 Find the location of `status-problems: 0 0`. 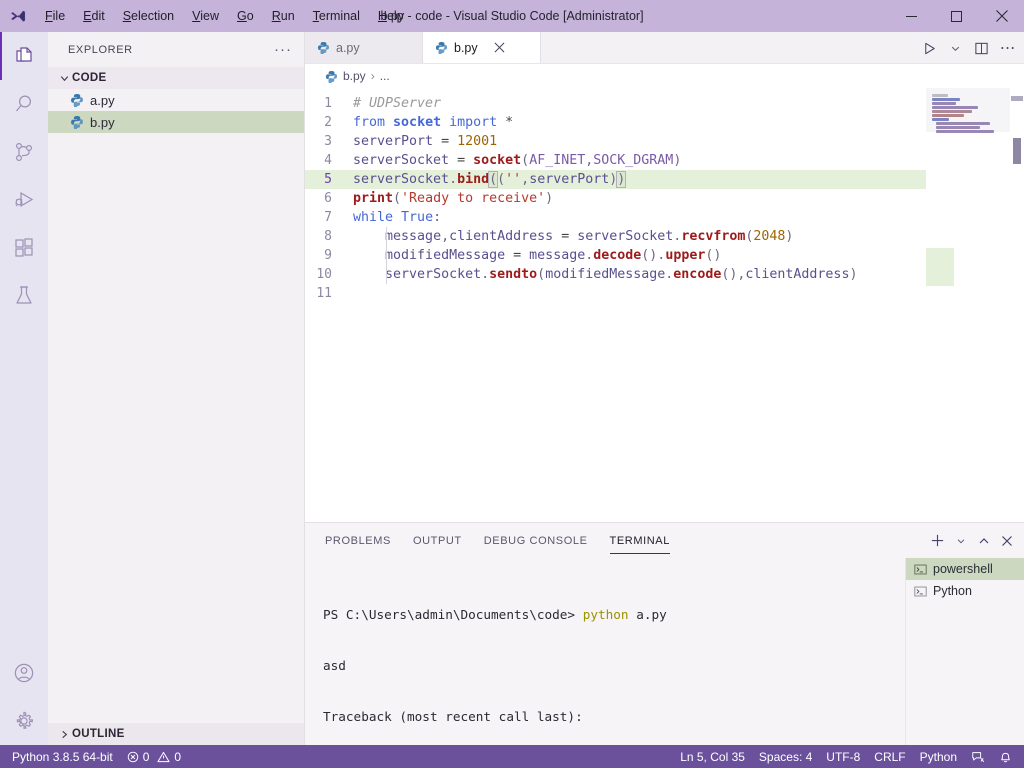

status-problems: 0 0 is located at coordinates (154, 756).